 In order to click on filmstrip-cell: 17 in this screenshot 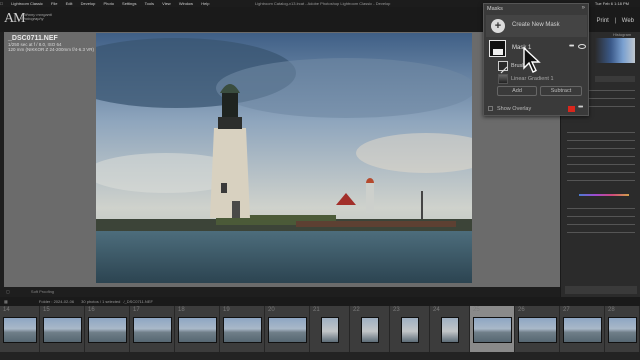, I will do `click(152, 329)`.